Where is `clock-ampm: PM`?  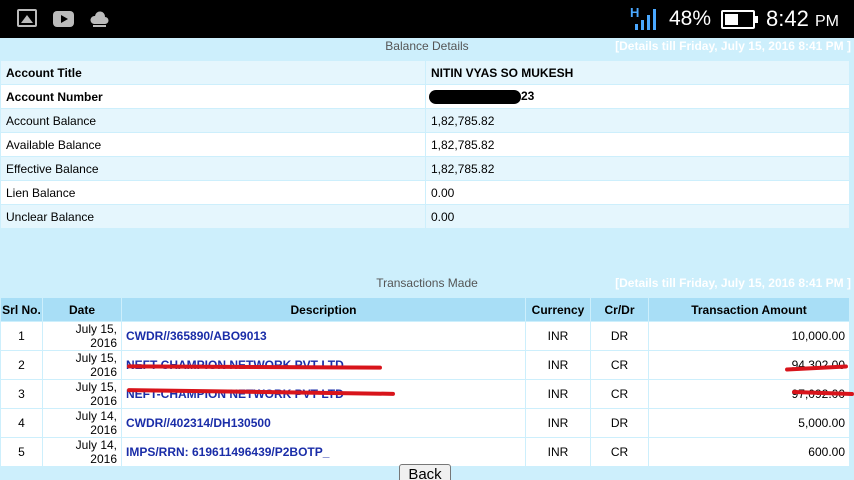 clock-ampm: PM is located at coordinates (826, 21).